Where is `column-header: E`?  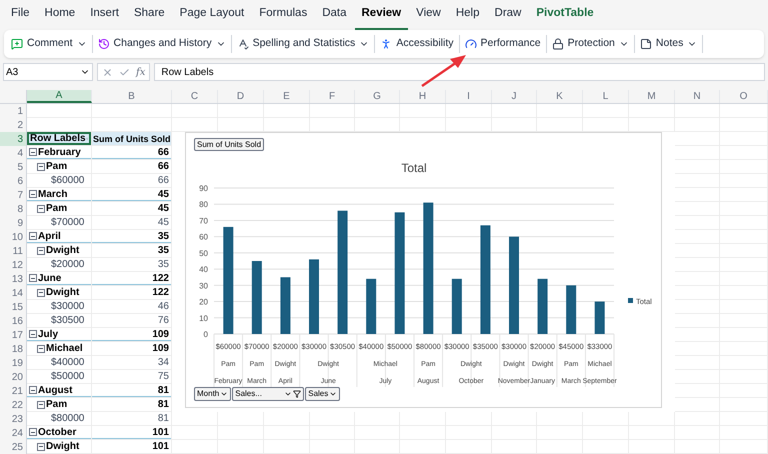 column-header: E is located at coordinates (287, 96).